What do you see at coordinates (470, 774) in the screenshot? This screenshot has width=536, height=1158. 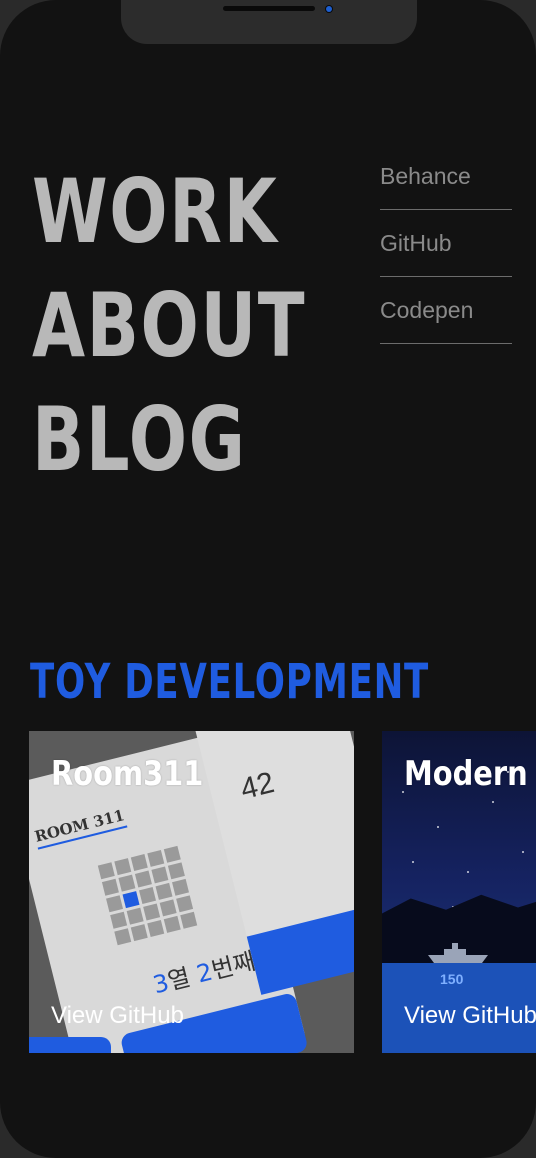 I see `project-title: Modern F` at bounding box center [470, 774].